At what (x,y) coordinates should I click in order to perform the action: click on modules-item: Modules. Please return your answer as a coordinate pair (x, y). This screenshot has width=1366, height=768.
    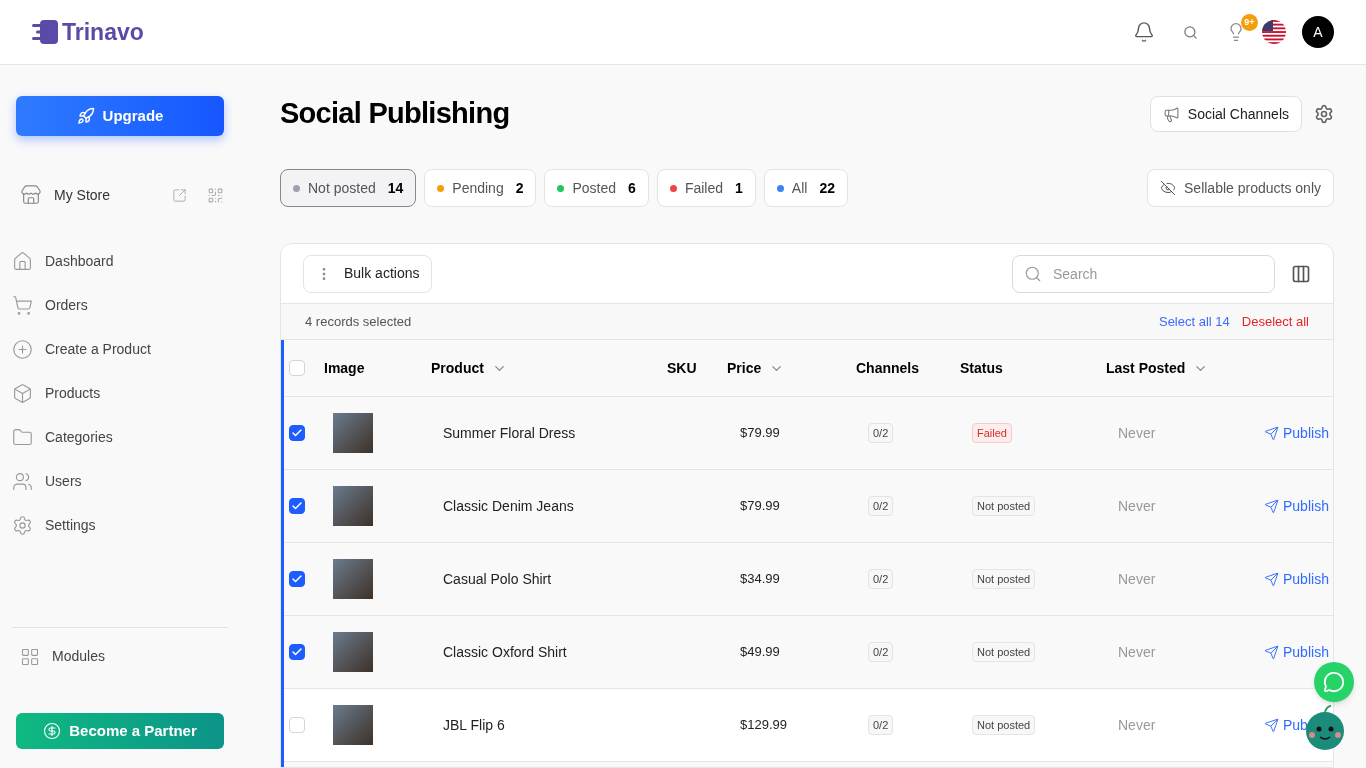
    Looking at the image, I should click on (120, 656).